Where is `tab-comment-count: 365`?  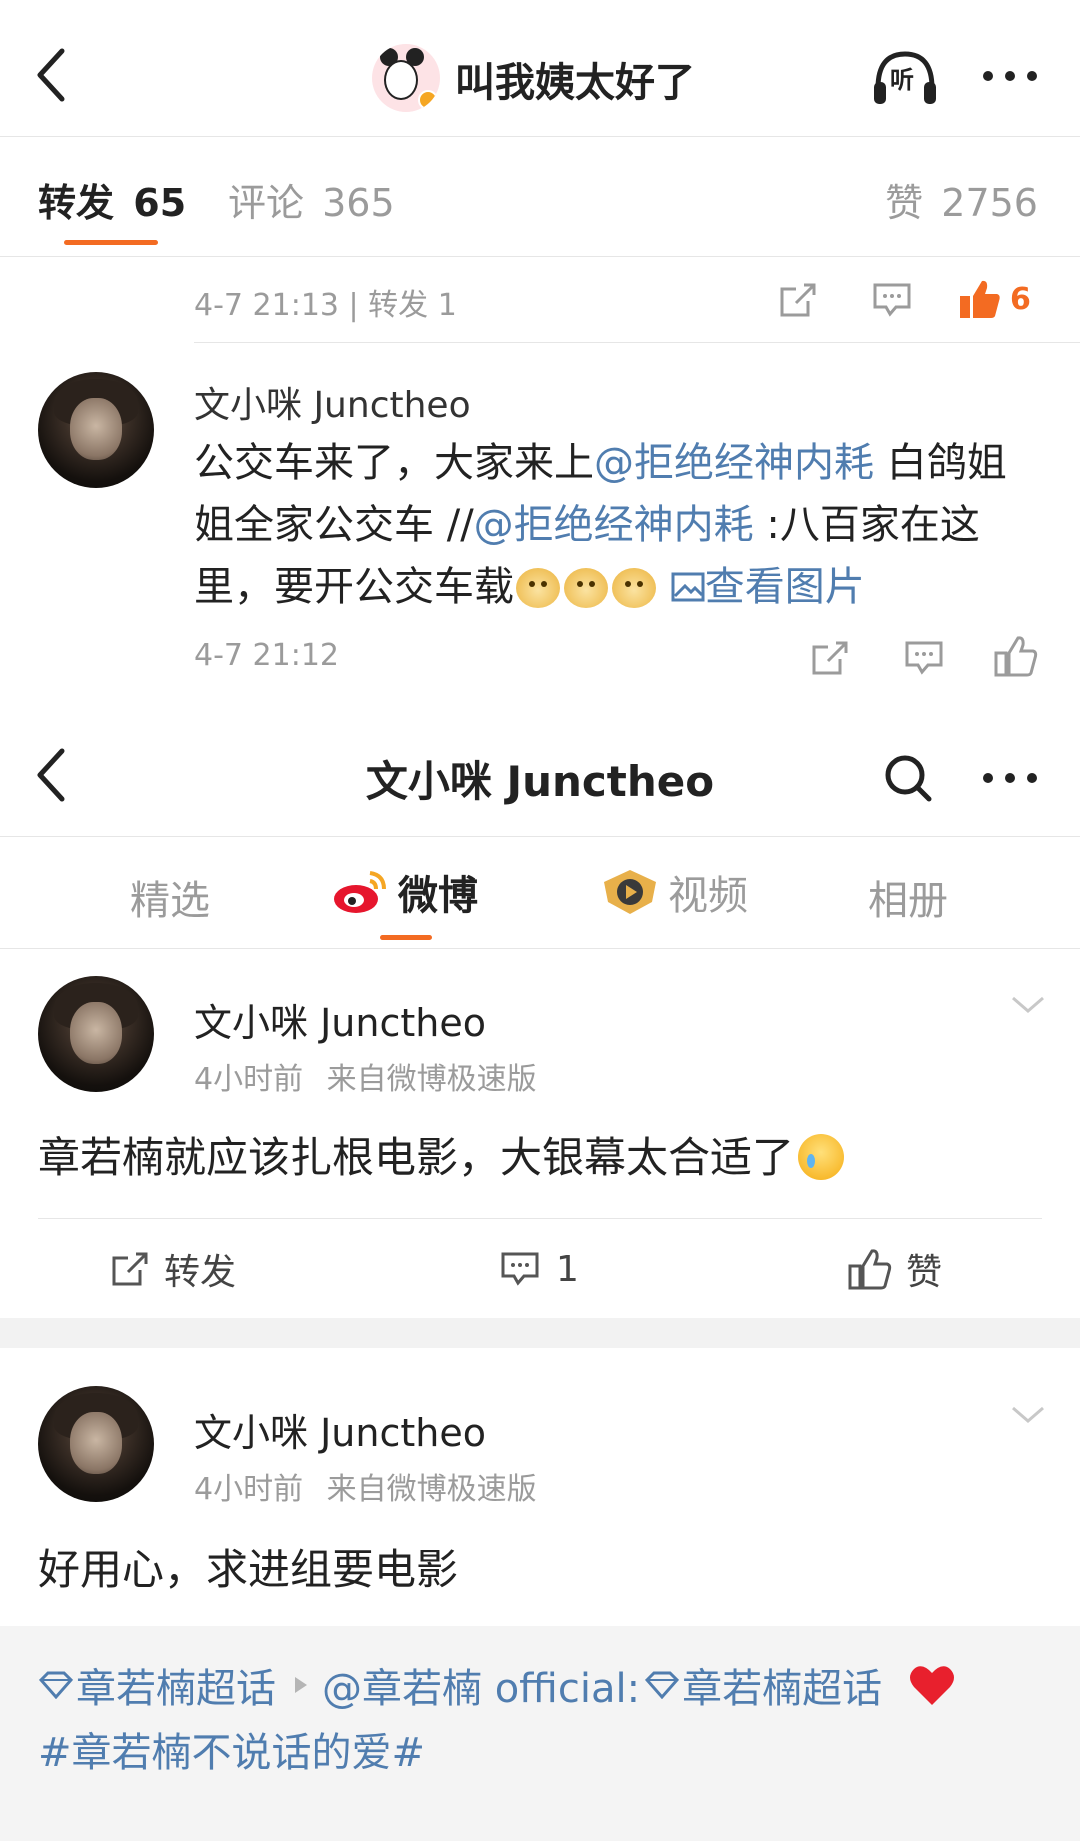 tab-comment-count: 365 is located at coordinates (358, 203).